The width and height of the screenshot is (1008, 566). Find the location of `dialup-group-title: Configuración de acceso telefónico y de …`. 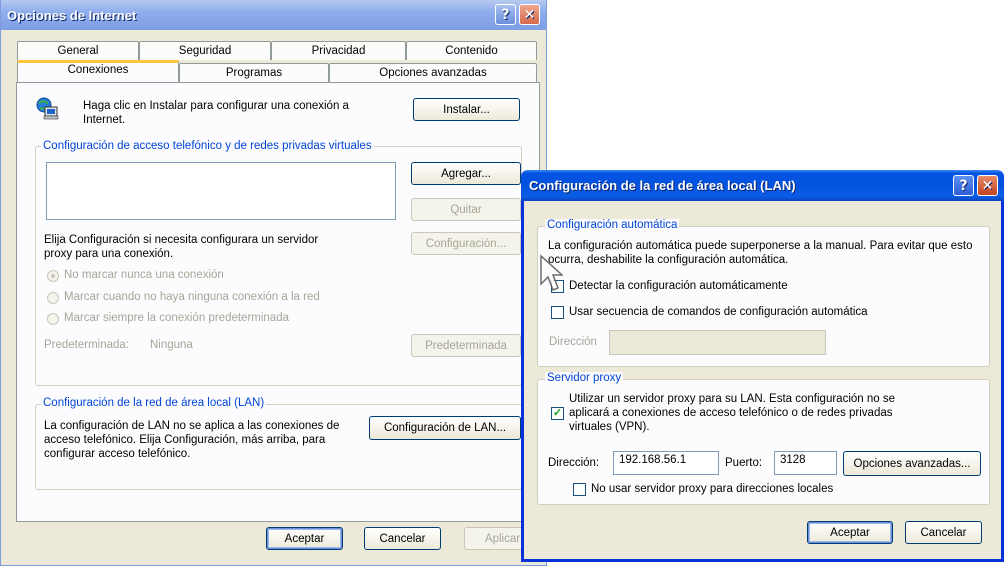

dialup-group-title: Configuración de acceso telefónico y de … is located at coordinates (207, 146).